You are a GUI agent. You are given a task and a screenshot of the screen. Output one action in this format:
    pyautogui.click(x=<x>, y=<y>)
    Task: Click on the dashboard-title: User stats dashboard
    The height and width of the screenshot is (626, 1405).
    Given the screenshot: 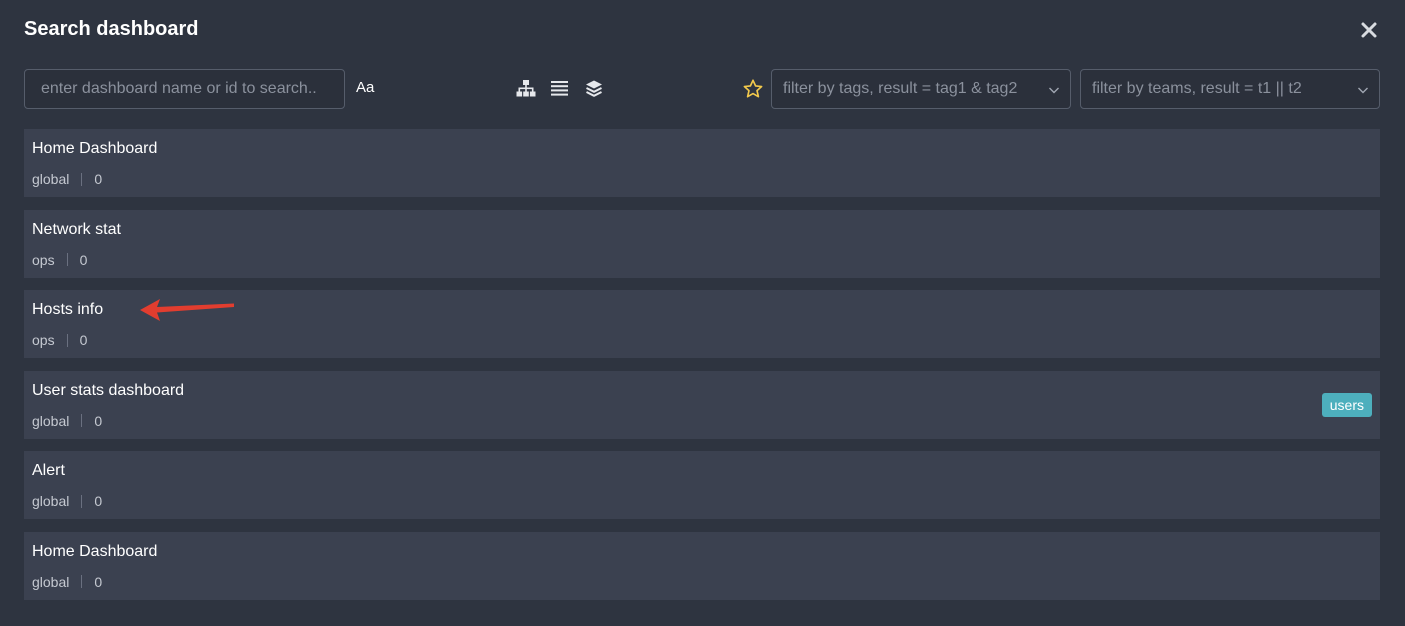 What is the action you would take?
    pyautogui.click(x=108, y=390)
    